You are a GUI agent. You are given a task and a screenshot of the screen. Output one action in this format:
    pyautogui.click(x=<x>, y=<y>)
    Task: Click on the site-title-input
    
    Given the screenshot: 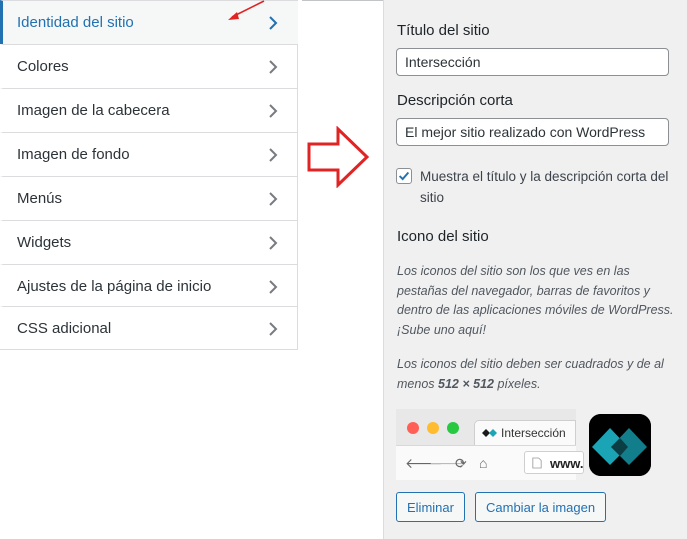 What is the action you would take?
    pyautogui.click(x=532, y=62)
    